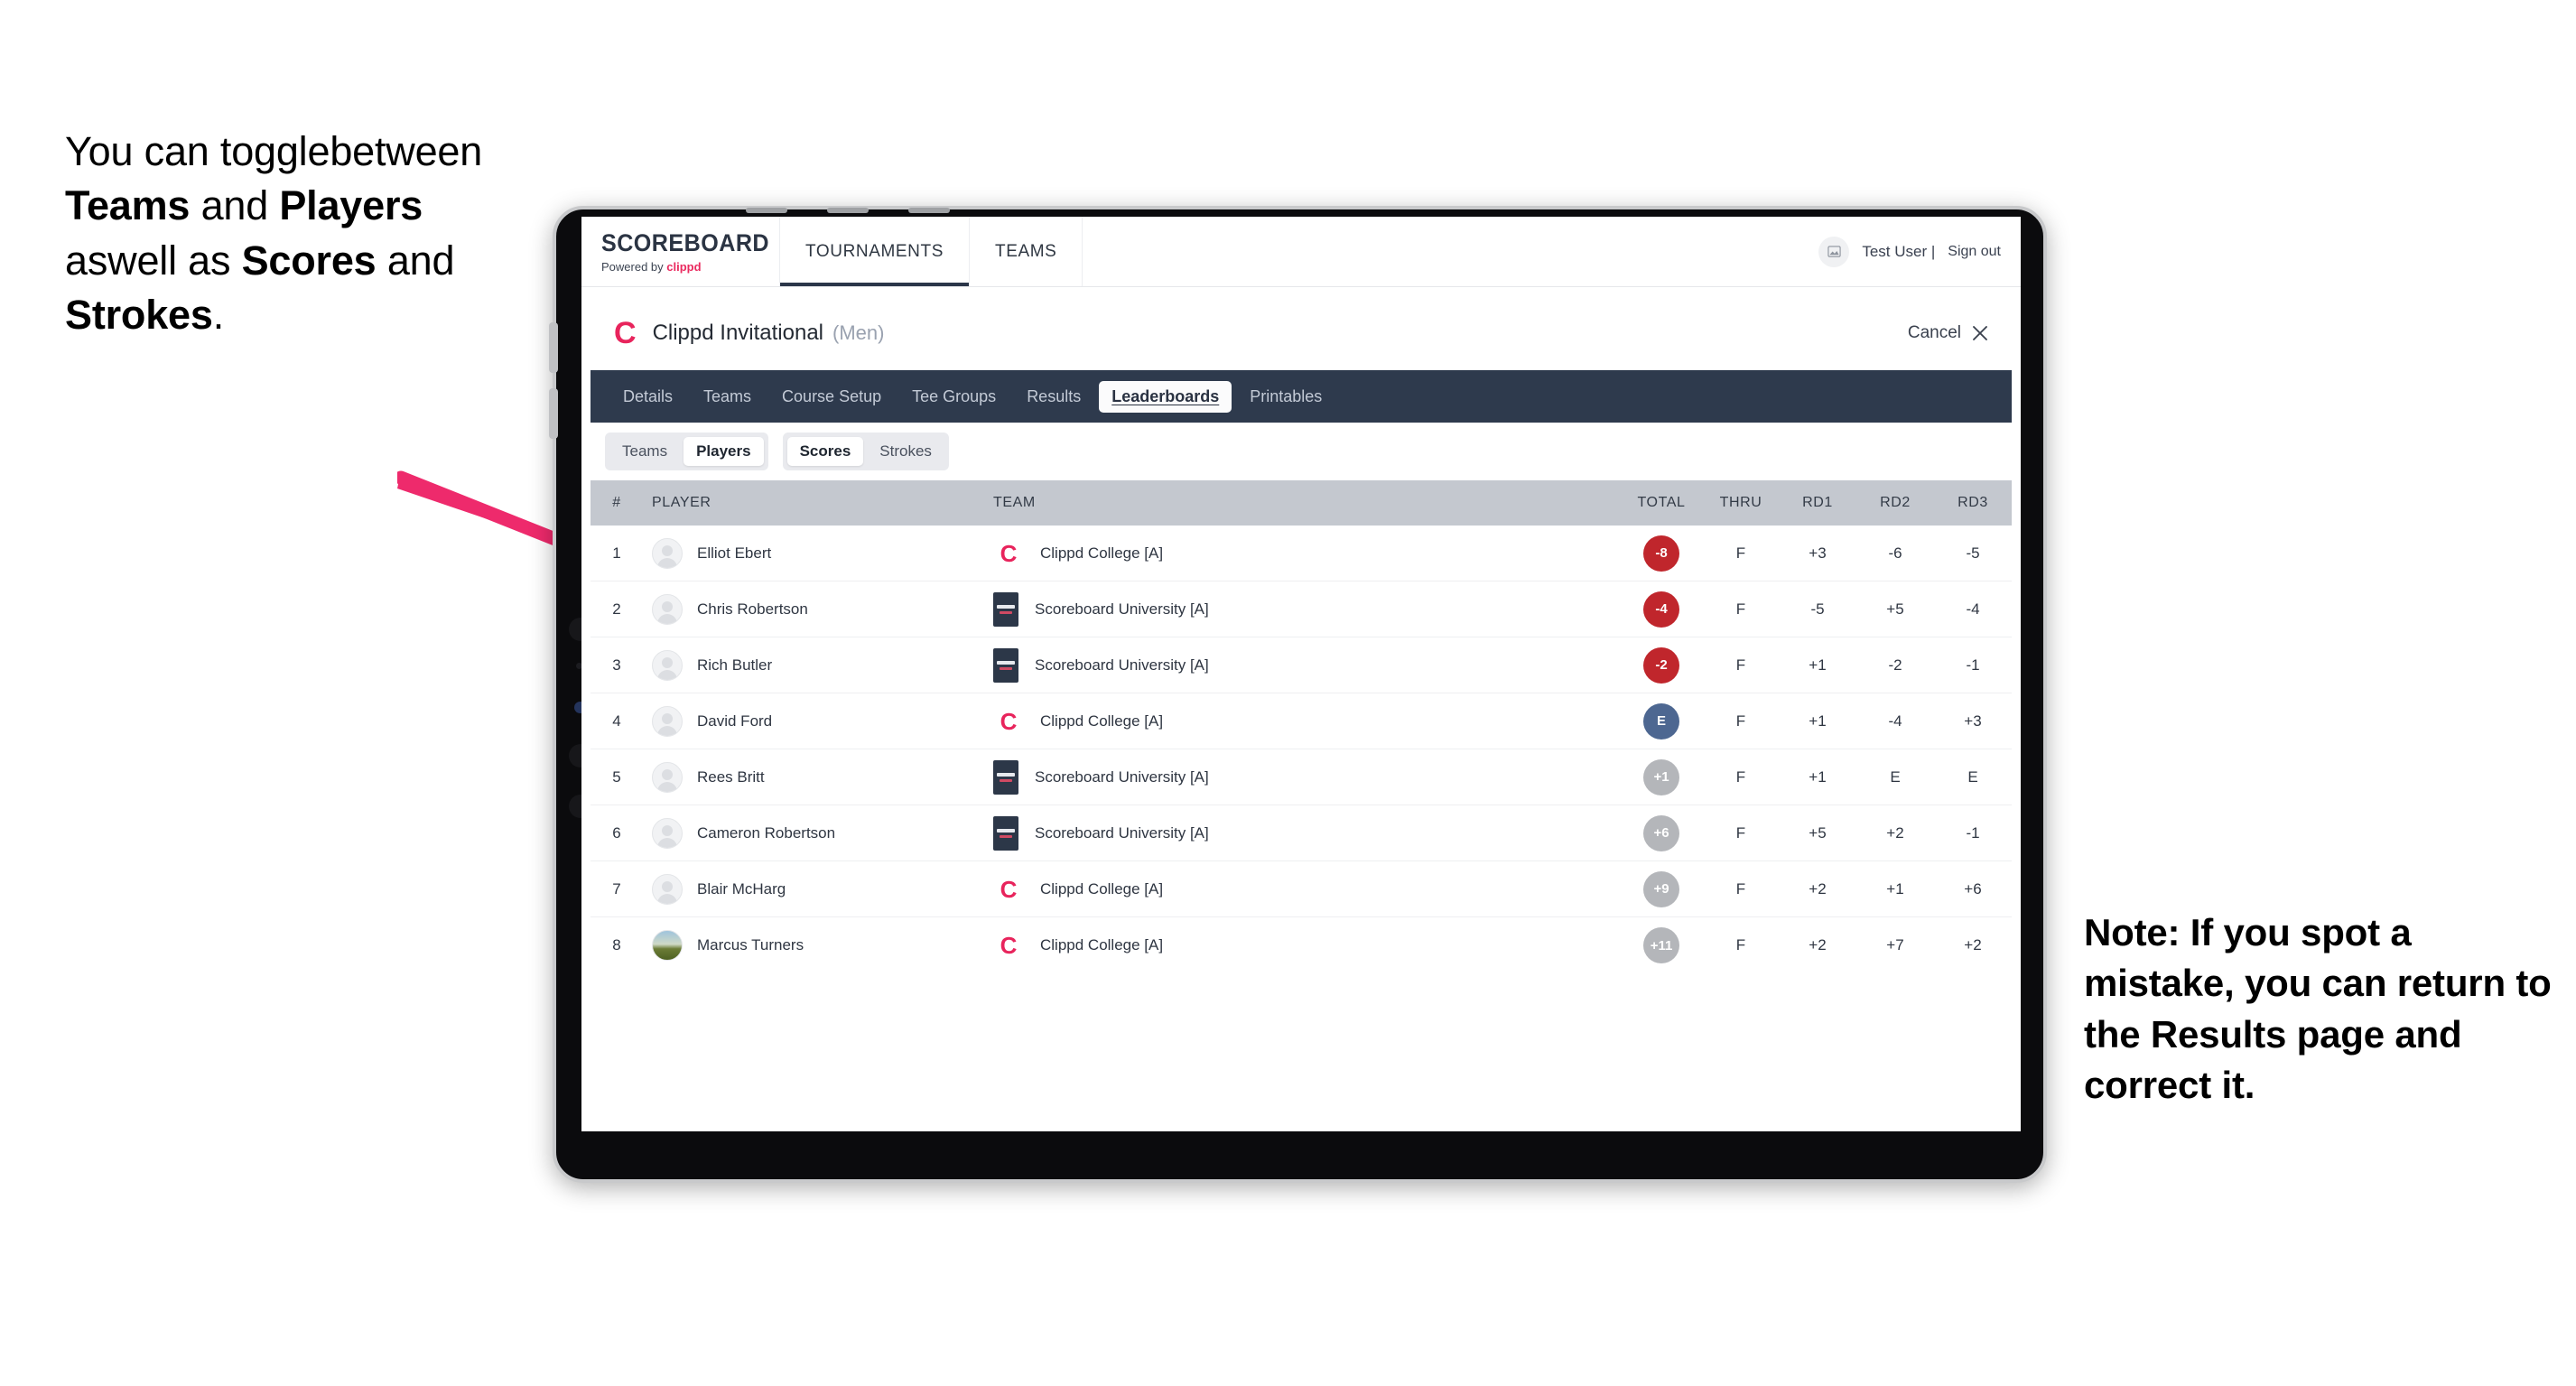 The width and height of the screenshot is (2576, 1386). I want to click on sub-tab-printables: Printables, so click(1285, 397).